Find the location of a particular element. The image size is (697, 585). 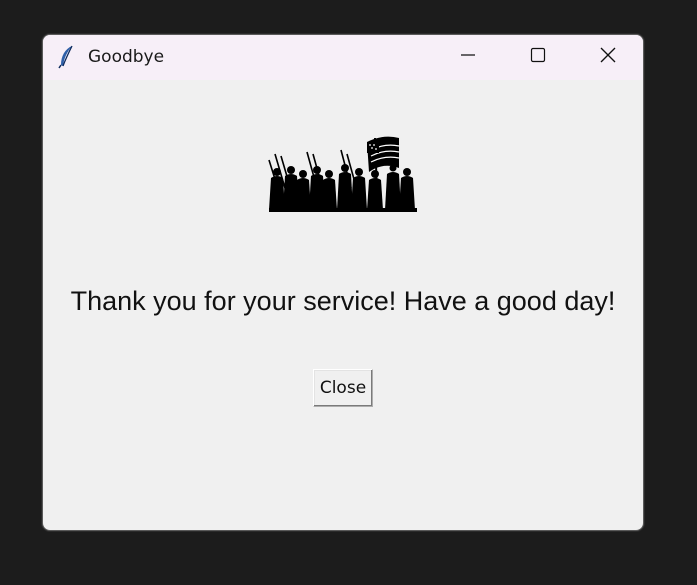

feather-icon is located at coordinates (67, 57).